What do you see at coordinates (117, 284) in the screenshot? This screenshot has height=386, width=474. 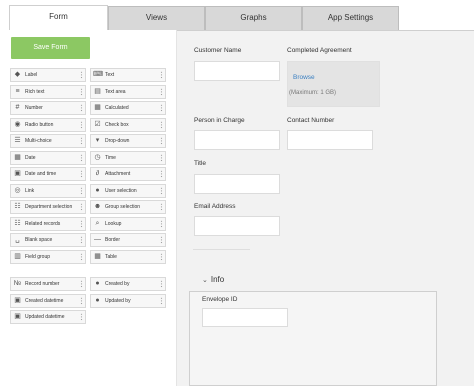 I see `palette-item-label: Created by` at bounding box center [117, 284].